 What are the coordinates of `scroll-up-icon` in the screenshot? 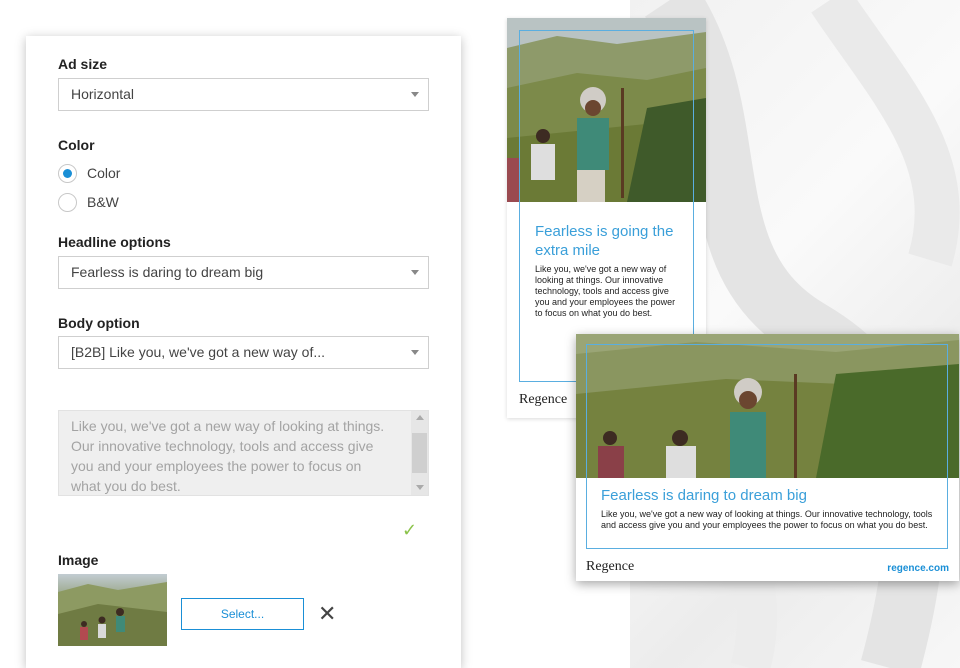 It's located at (420, 417).